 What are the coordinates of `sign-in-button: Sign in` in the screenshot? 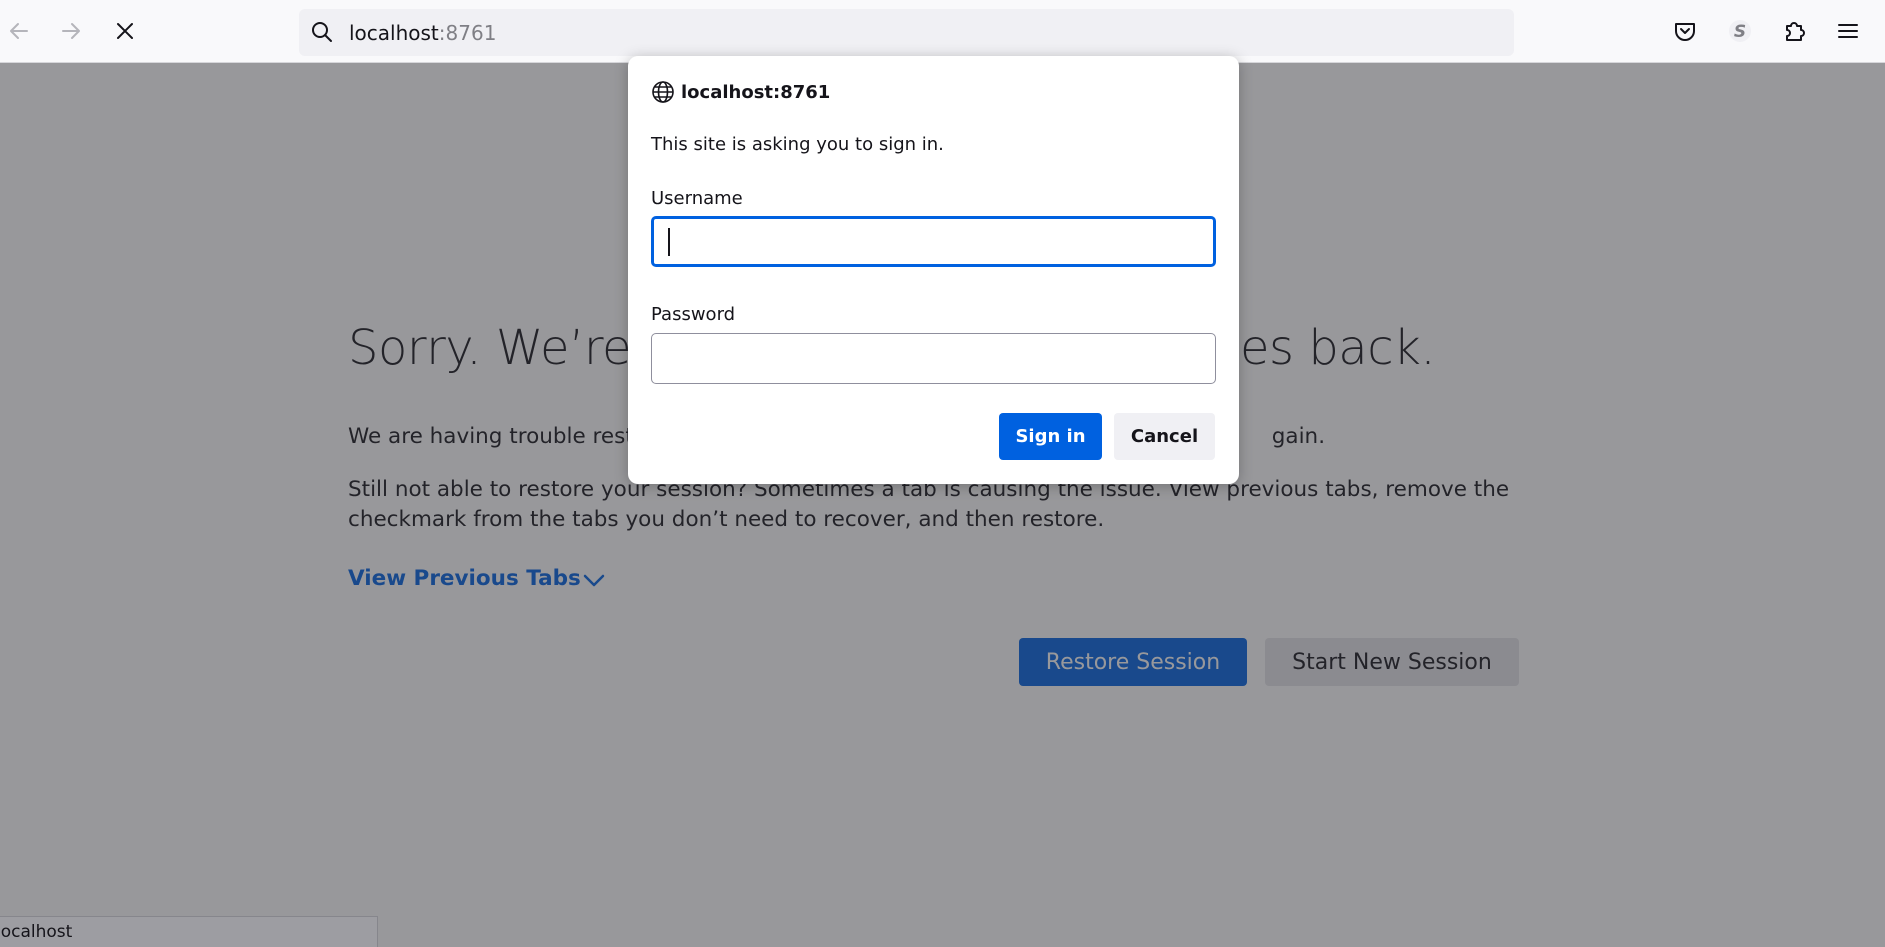 It's located at (1050, 436).